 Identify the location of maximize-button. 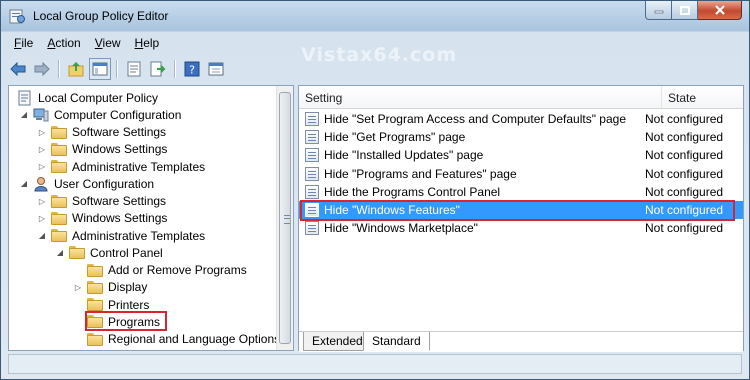
(685, 10).